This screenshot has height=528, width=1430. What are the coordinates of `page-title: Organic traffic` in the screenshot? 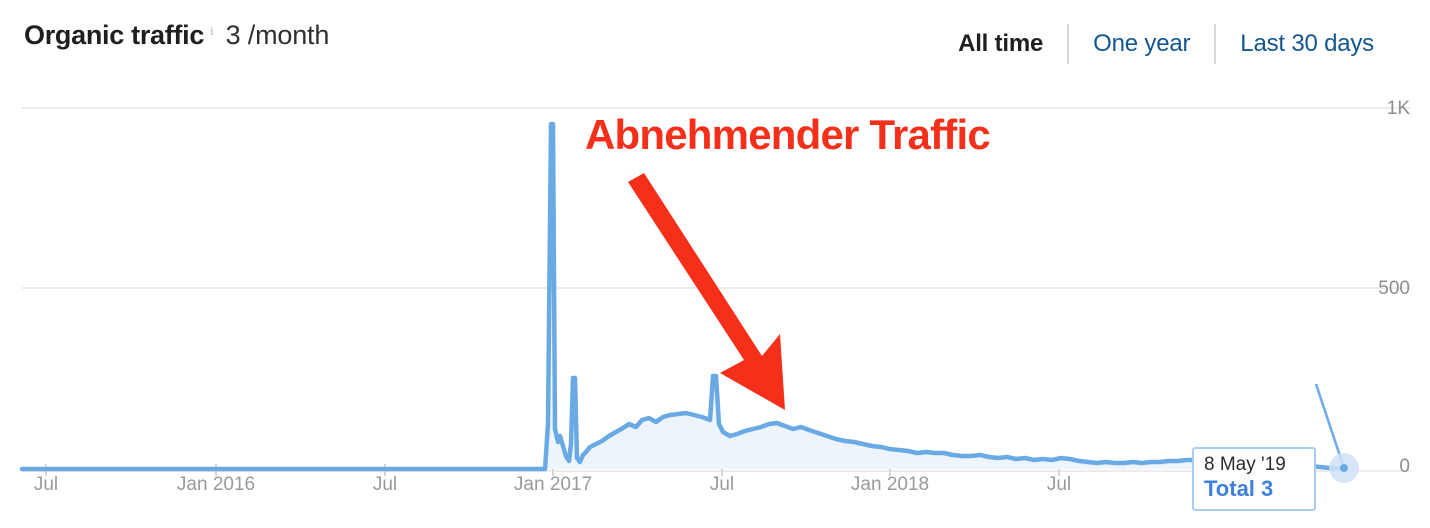 It's located at (114, 35).